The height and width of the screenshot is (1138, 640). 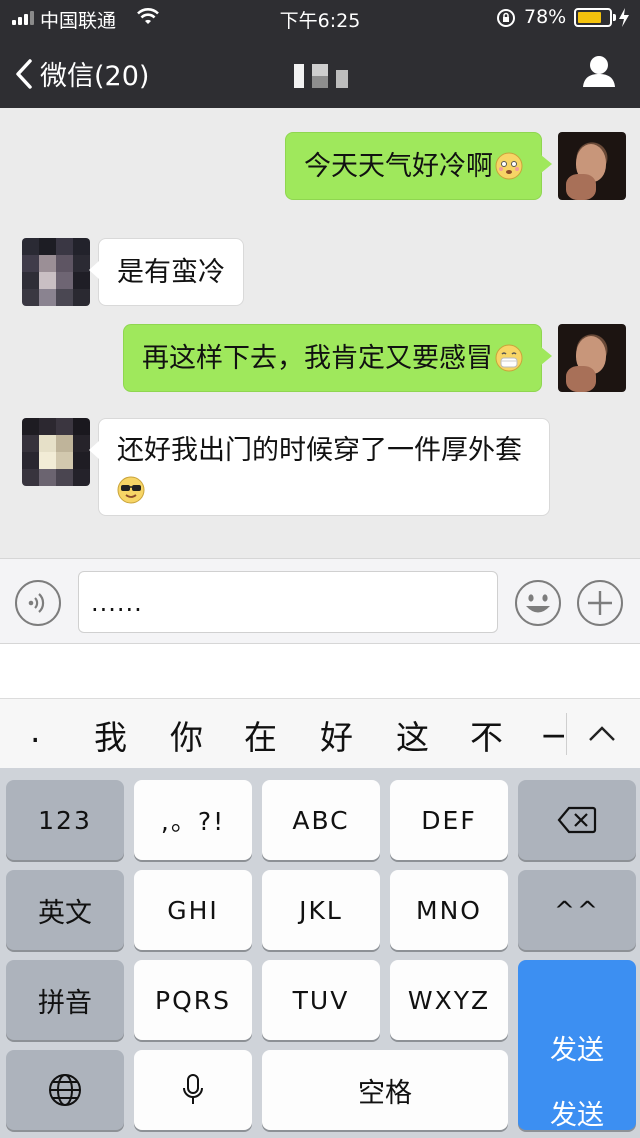 I want to click on message-text: 今天天气好冷啊, so click(x=398, y=166).